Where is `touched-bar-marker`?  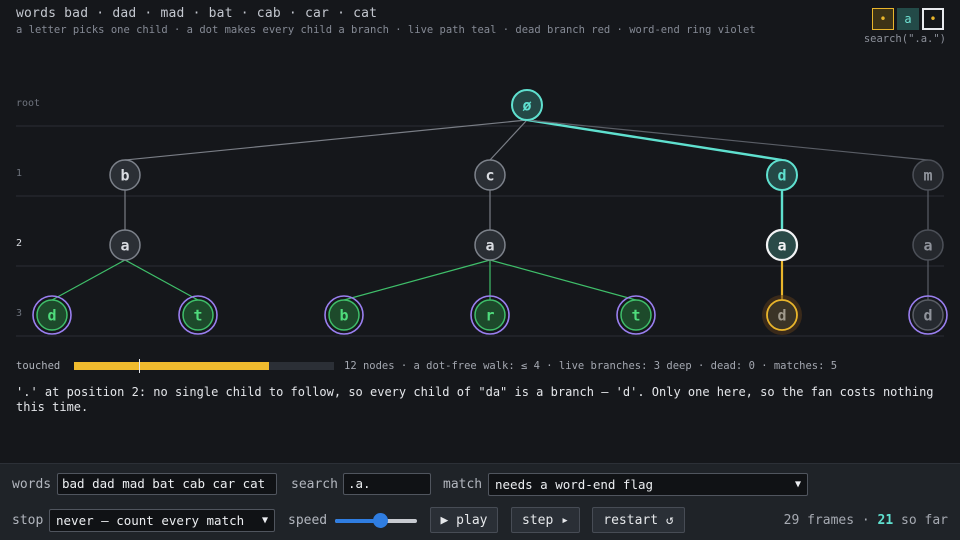
touched-bar-marker is located at coordinates (139, 366).